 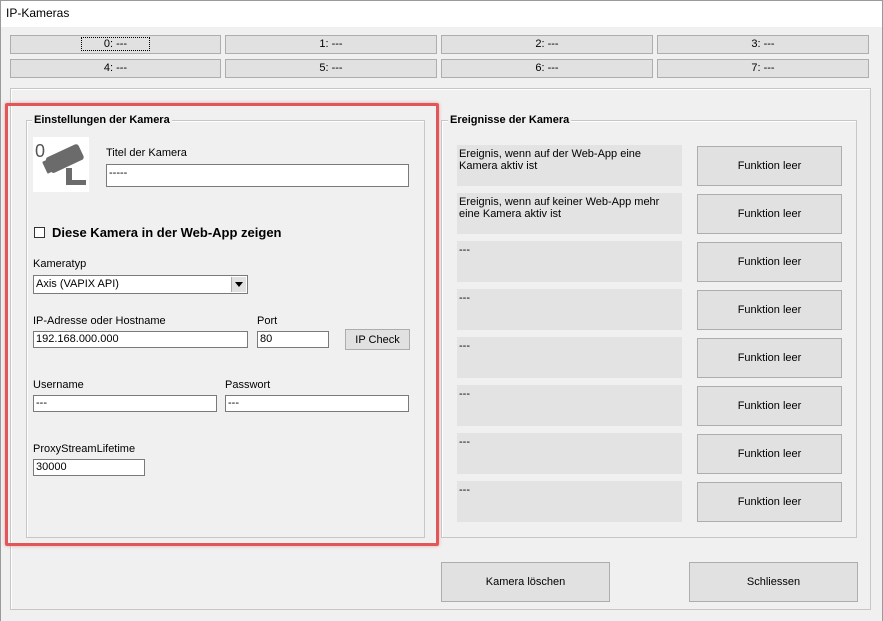 What do you see at coordinates (769, 406) in the screenshot?
I see `event-function-button-6: Funktion leer` at bounding box center [769, 406].